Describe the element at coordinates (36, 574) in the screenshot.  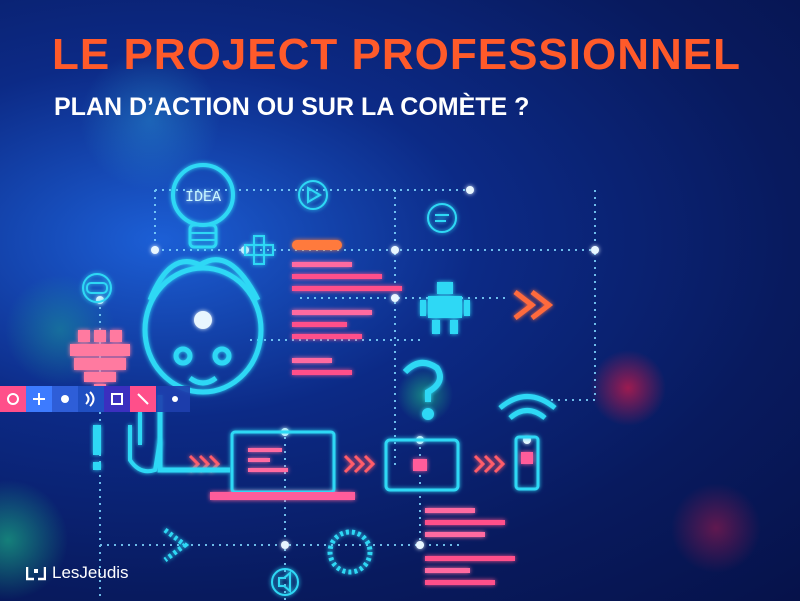
I see `brand-logo-icon` at that location.